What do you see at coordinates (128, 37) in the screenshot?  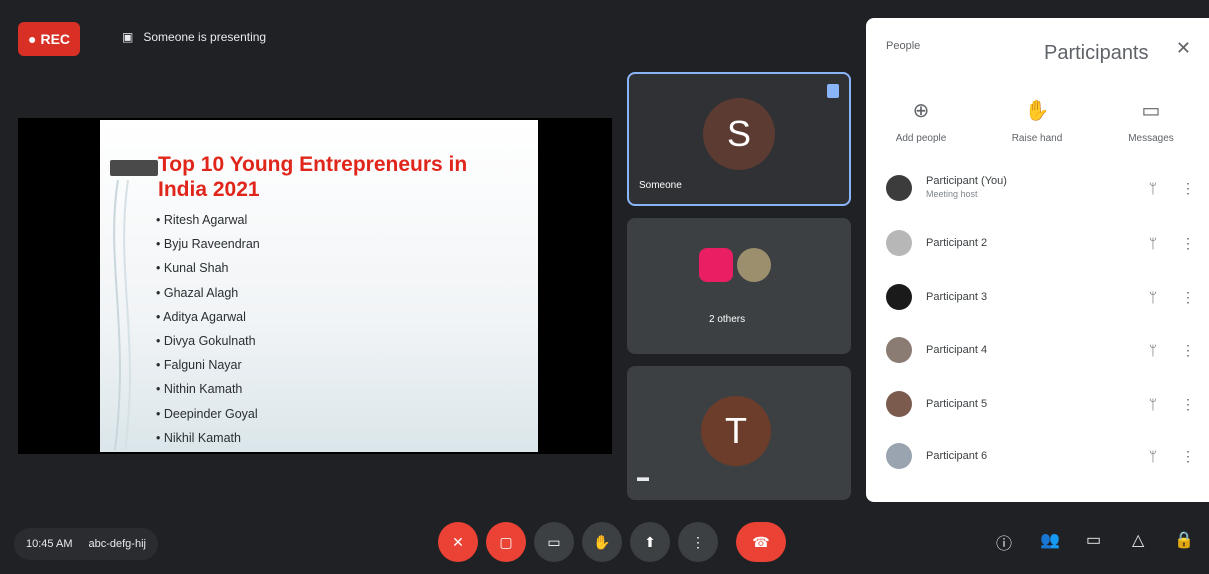 I see `present-icon: ▣` at bounding box center [128, 37].